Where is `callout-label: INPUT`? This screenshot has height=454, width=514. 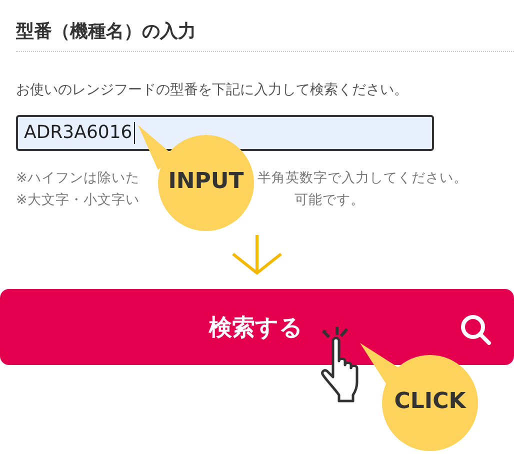 callout-label: INPUT is located at coordinates (206, 182).